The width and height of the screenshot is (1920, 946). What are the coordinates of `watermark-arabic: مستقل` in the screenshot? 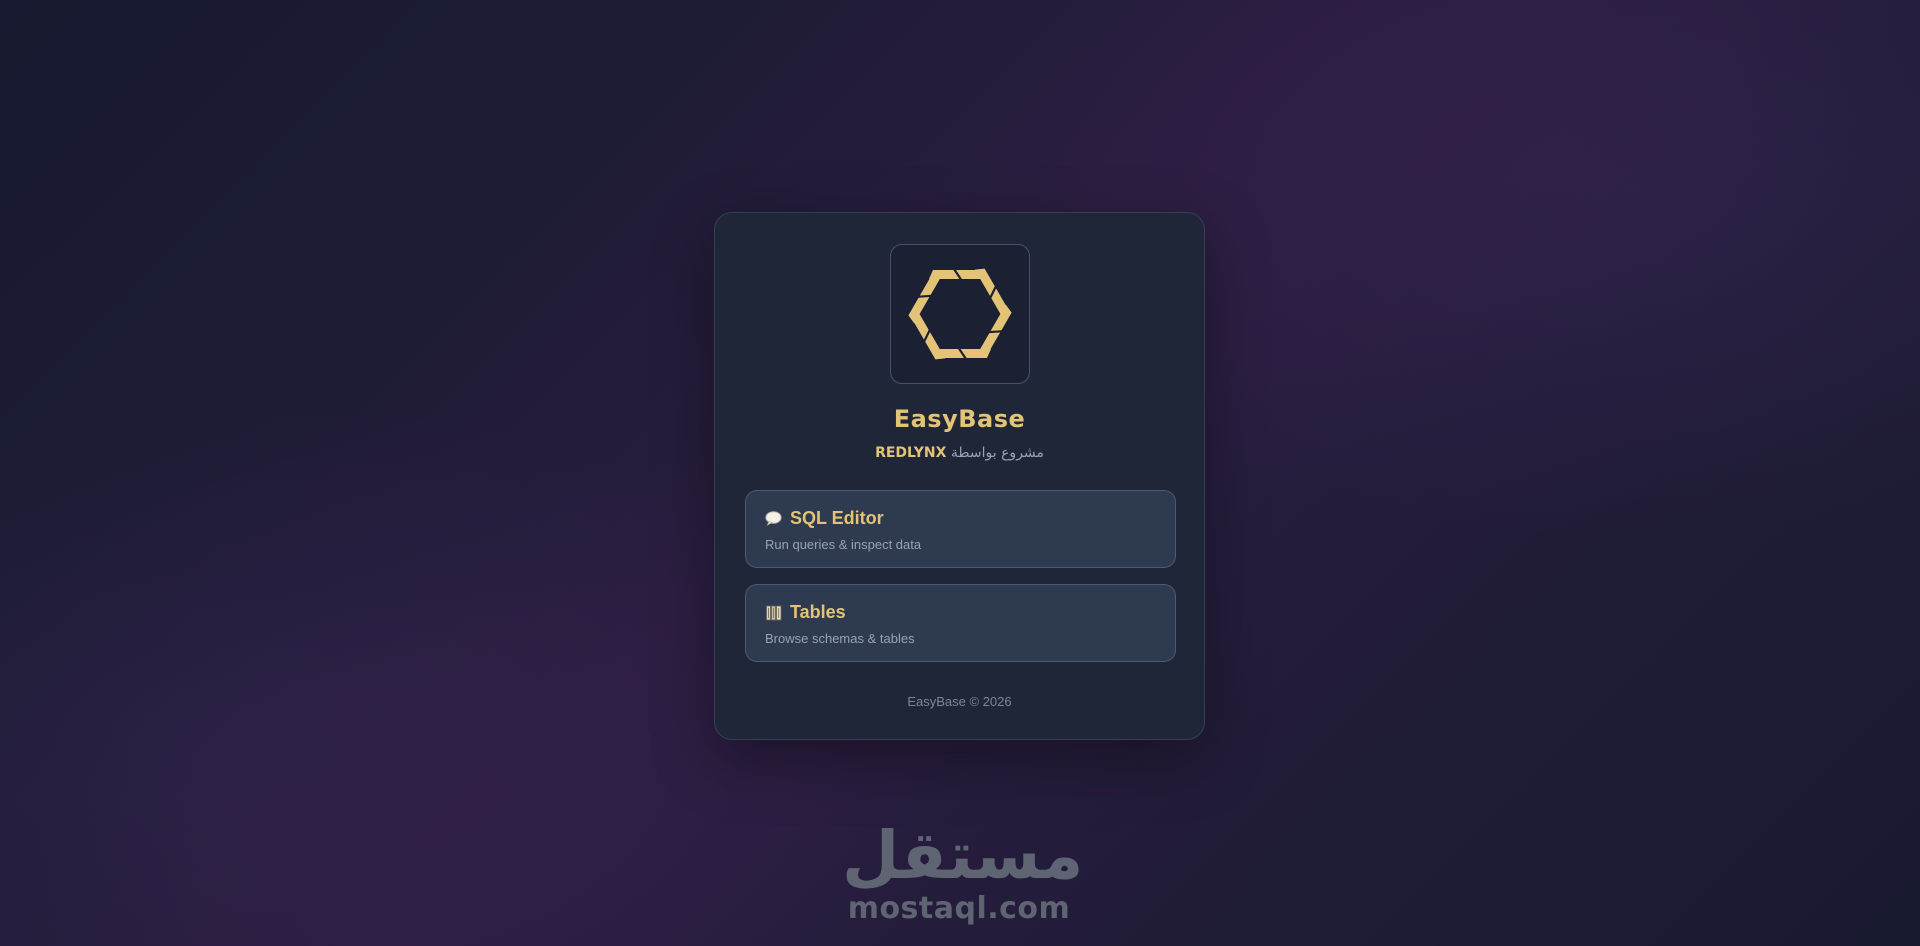 It's located at (963, 855).